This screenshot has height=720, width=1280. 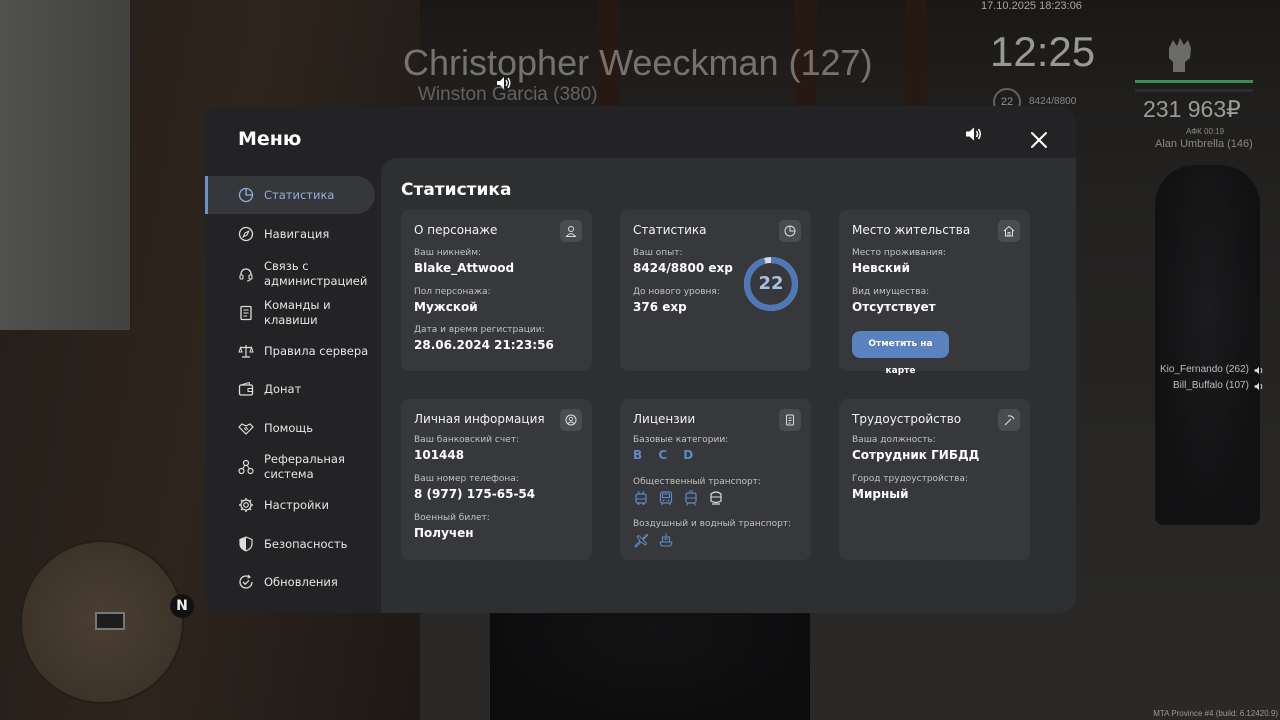 I want to click on phone-value: 8 (977) 175-65-54, so click(x=475, y=494).